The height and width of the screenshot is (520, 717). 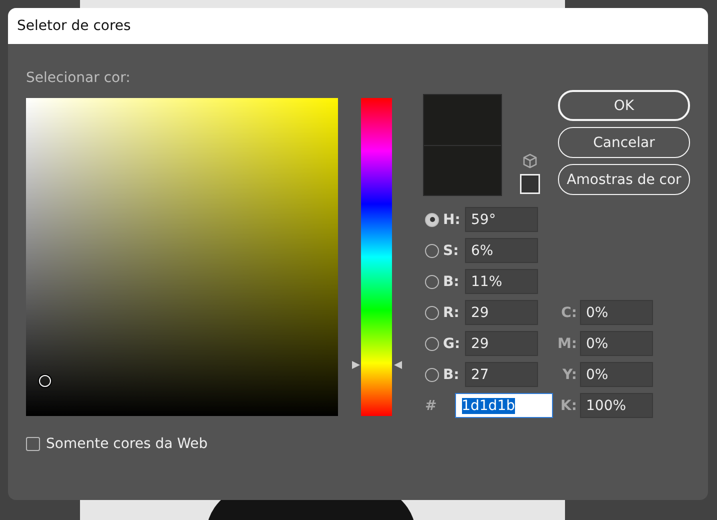 I want to click on channel-label: Y:, so click(x=569, y=374).